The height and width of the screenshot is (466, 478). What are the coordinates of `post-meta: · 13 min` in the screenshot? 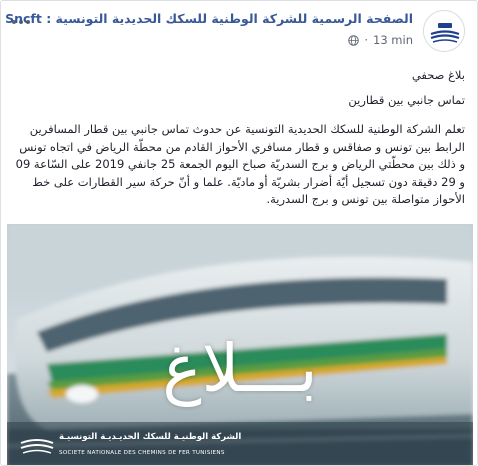 It's located at (380, 40).